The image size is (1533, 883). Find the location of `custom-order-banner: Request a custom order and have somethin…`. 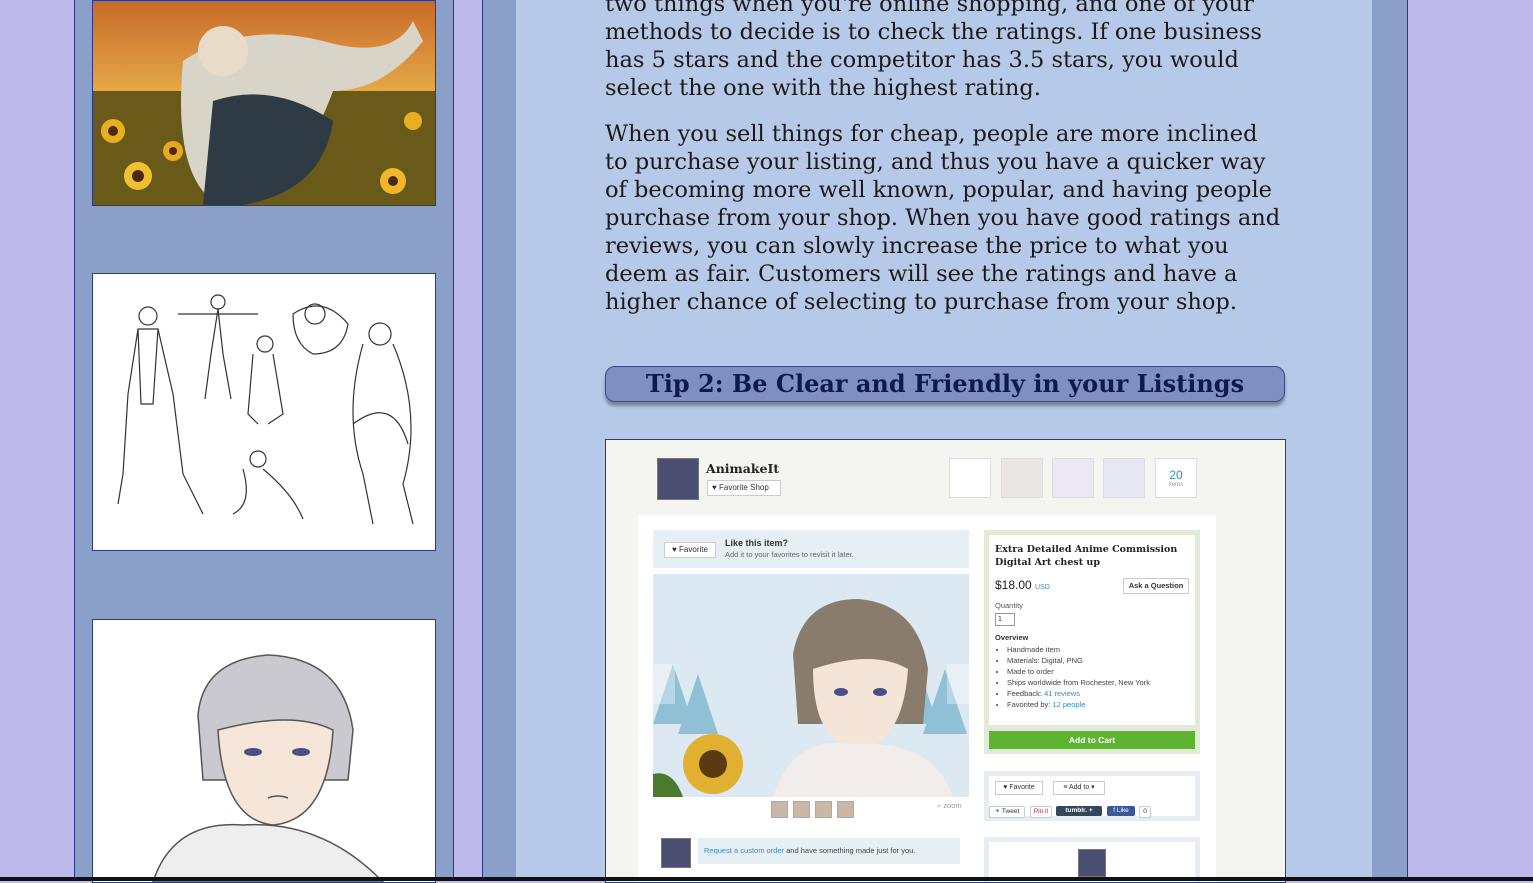

custom-order-banner: Request a custom order and have somethin… is located at coordinates (829, 851).